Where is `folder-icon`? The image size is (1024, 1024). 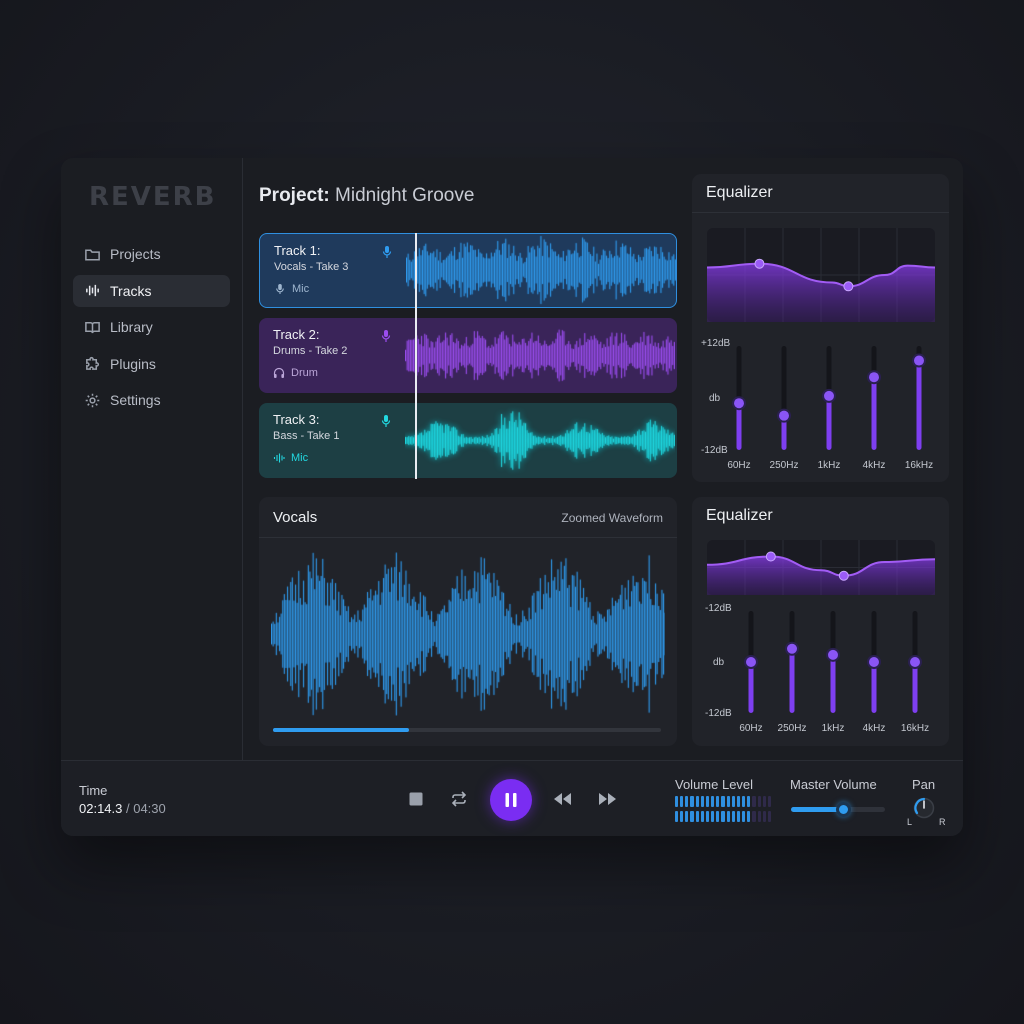 folder-icon is located at coordinates (92, 254).